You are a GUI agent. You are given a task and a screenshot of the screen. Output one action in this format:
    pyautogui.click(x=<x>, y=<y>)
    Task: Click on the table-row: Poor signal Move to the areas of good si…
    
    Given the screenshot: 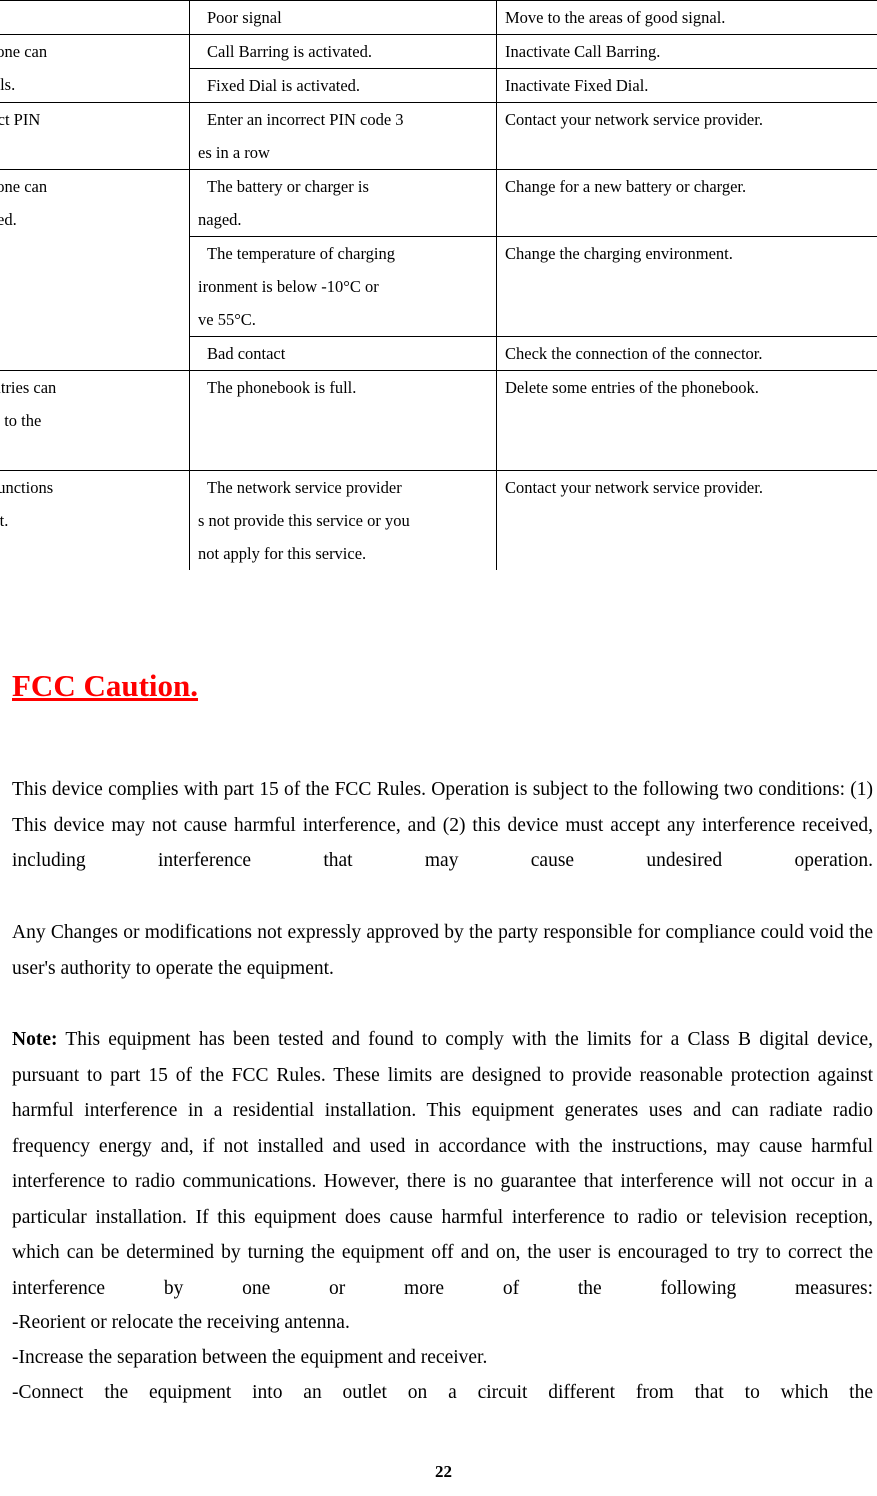 What is the action you would take?
    pyautogui.click(x=438, y=17)
    